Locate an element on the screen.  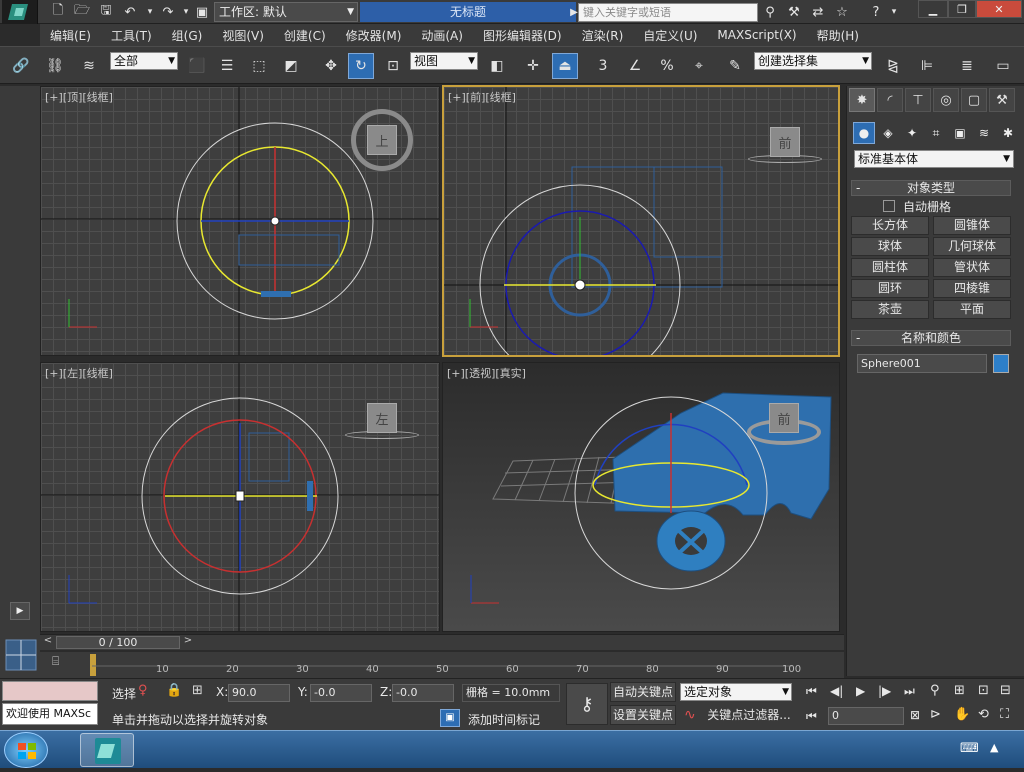
scale-icon: ⊡ is located at coordinates (393, 66).